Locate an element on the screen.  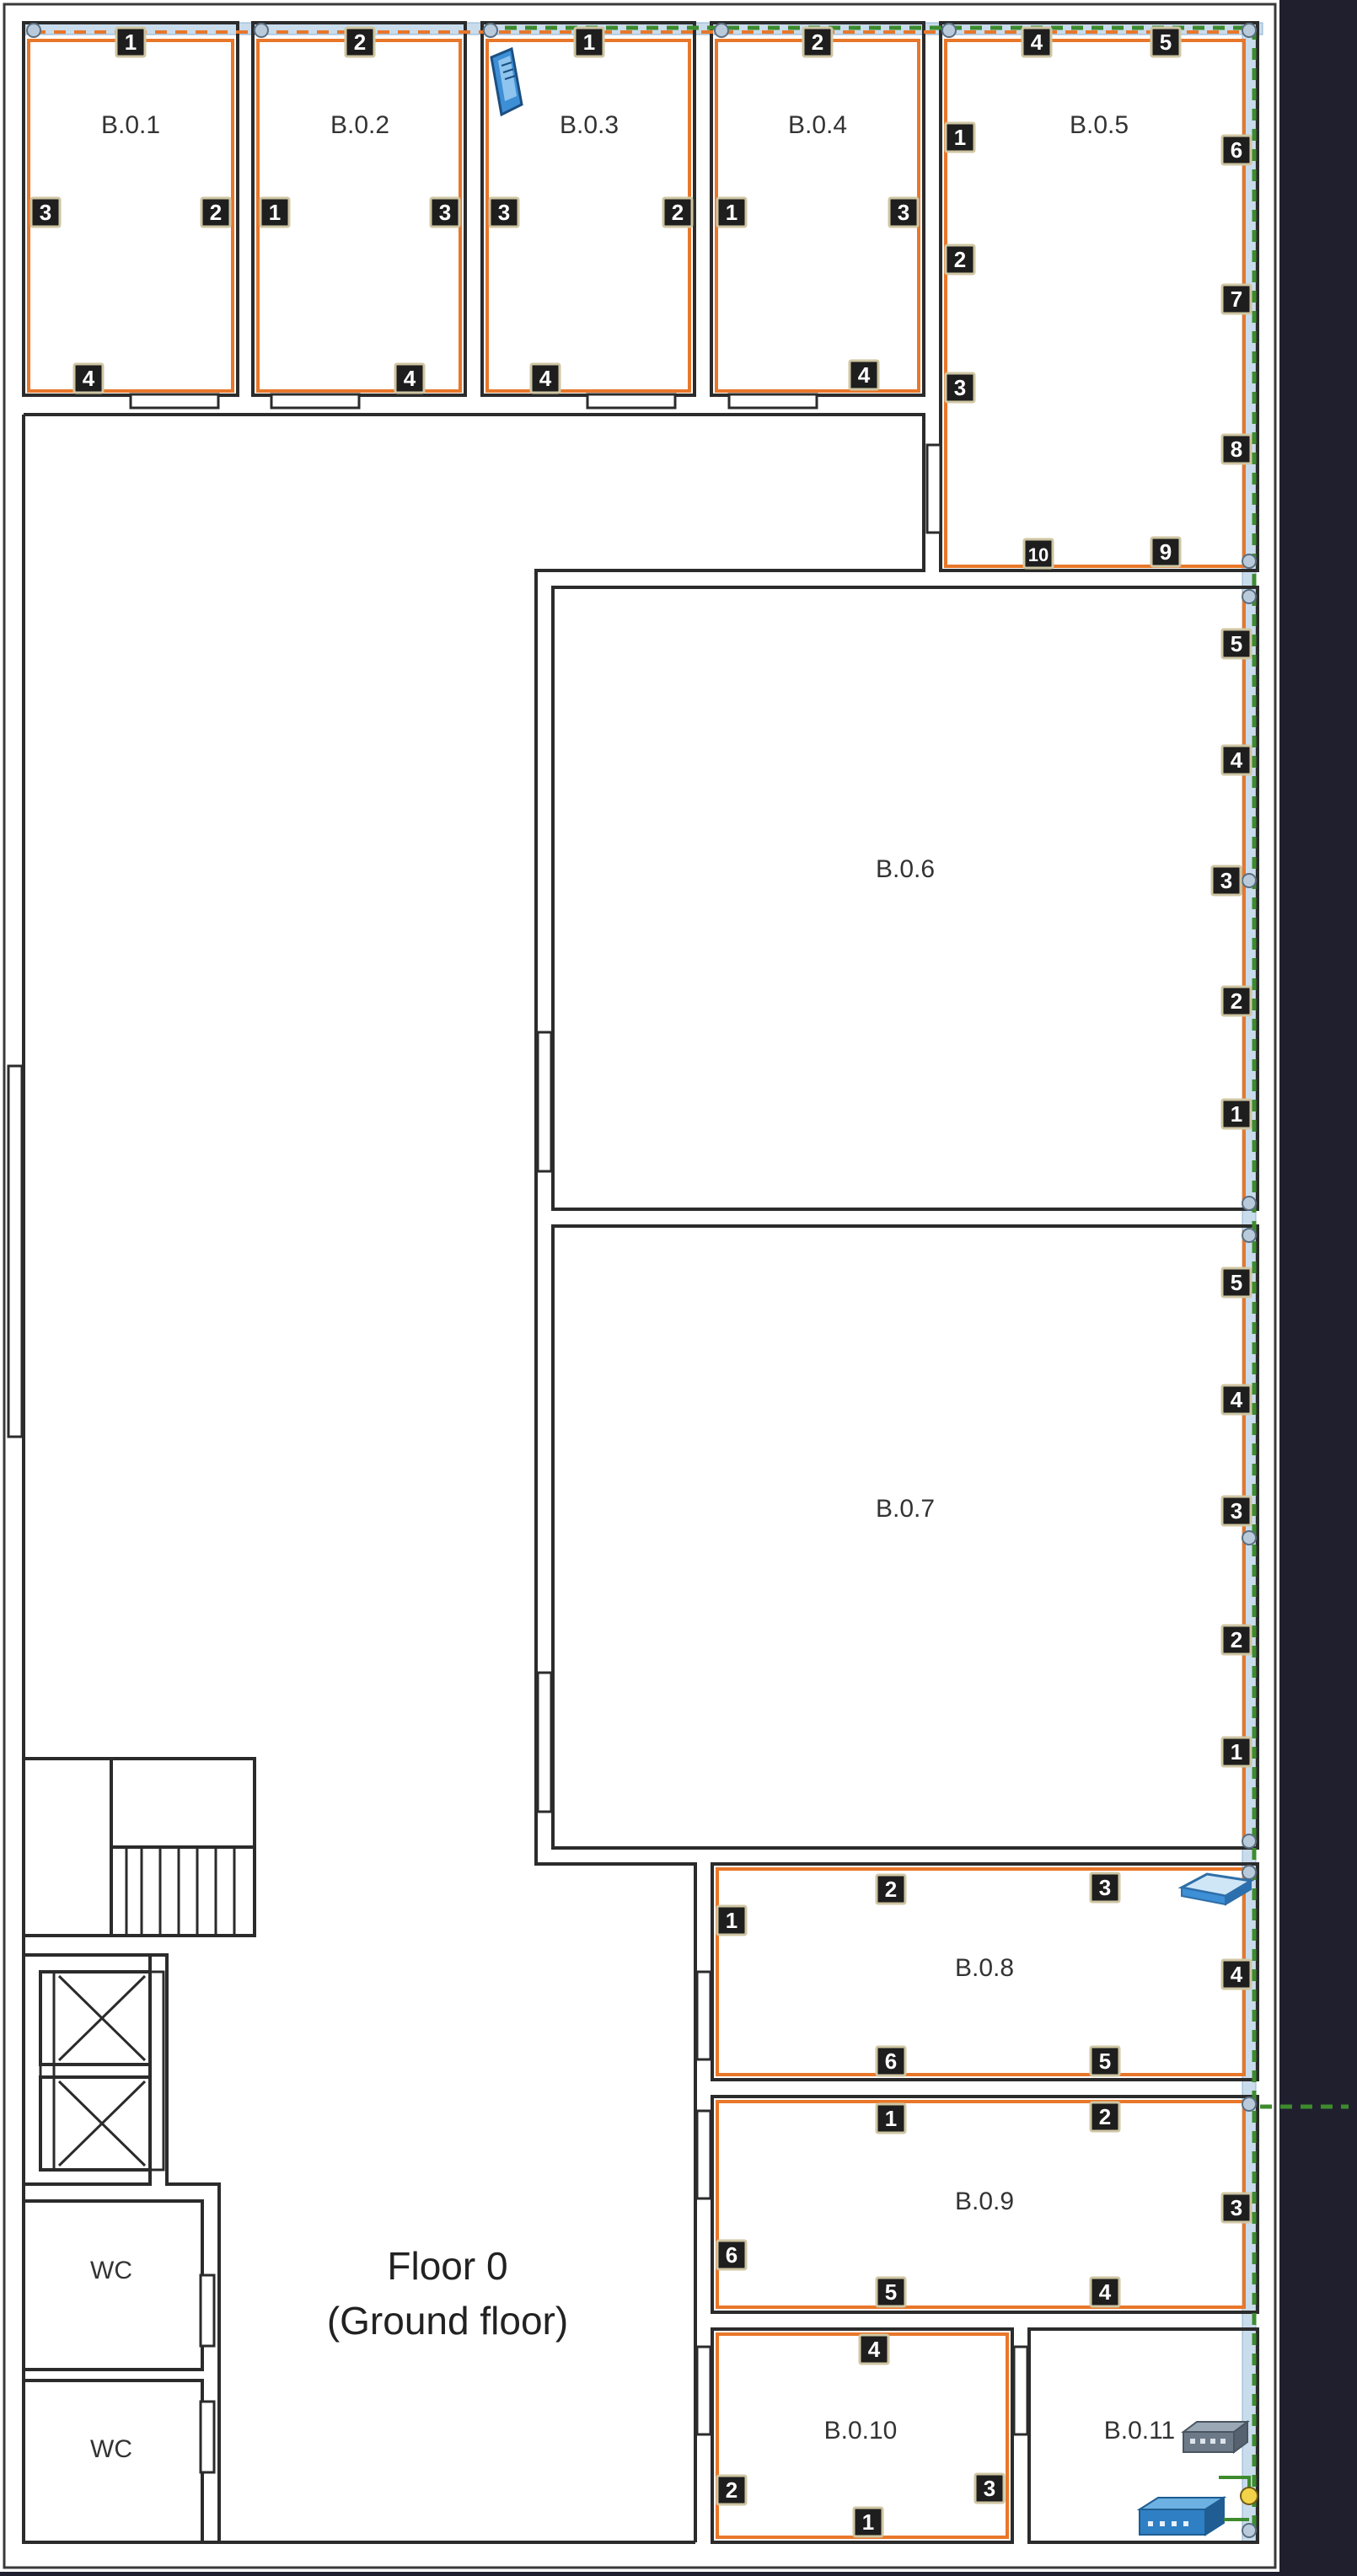
wc-label-1: WC is located at coordinates (111, 2270).